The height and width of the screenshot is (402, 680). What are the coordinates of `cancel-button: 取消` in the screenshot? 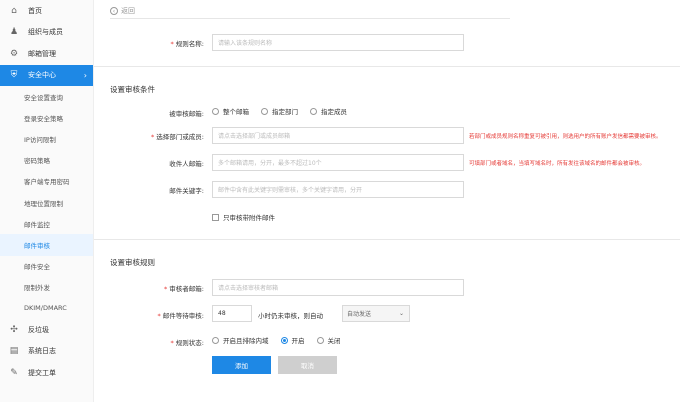 It's located at (307, 365).